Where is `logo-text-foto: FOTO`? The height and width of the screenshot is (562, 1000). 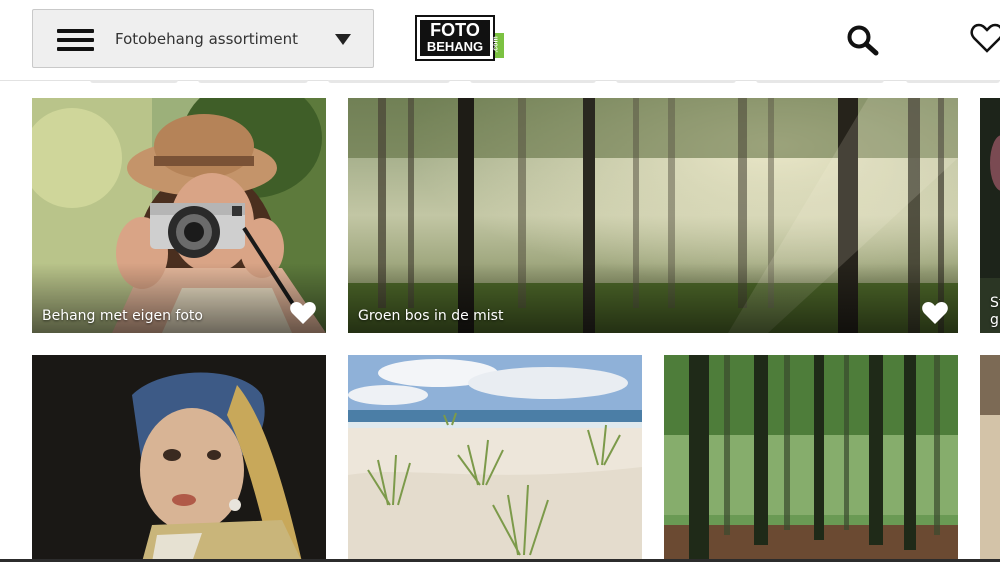 logo-text-foto: FOTO is located at coordinates (455, 30).